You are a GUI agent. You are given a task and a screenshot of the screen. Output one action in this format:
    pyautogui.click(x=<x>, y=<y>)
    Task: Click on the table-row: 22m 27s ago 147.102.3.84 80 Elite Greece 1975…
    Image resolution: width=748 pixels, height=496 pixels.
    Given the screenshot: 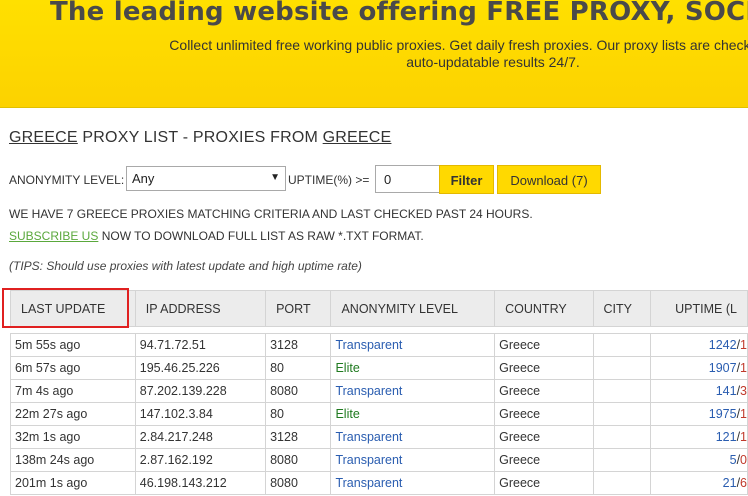 What is the action you would take?
    pyautogui.click(x=379, y=414)
    